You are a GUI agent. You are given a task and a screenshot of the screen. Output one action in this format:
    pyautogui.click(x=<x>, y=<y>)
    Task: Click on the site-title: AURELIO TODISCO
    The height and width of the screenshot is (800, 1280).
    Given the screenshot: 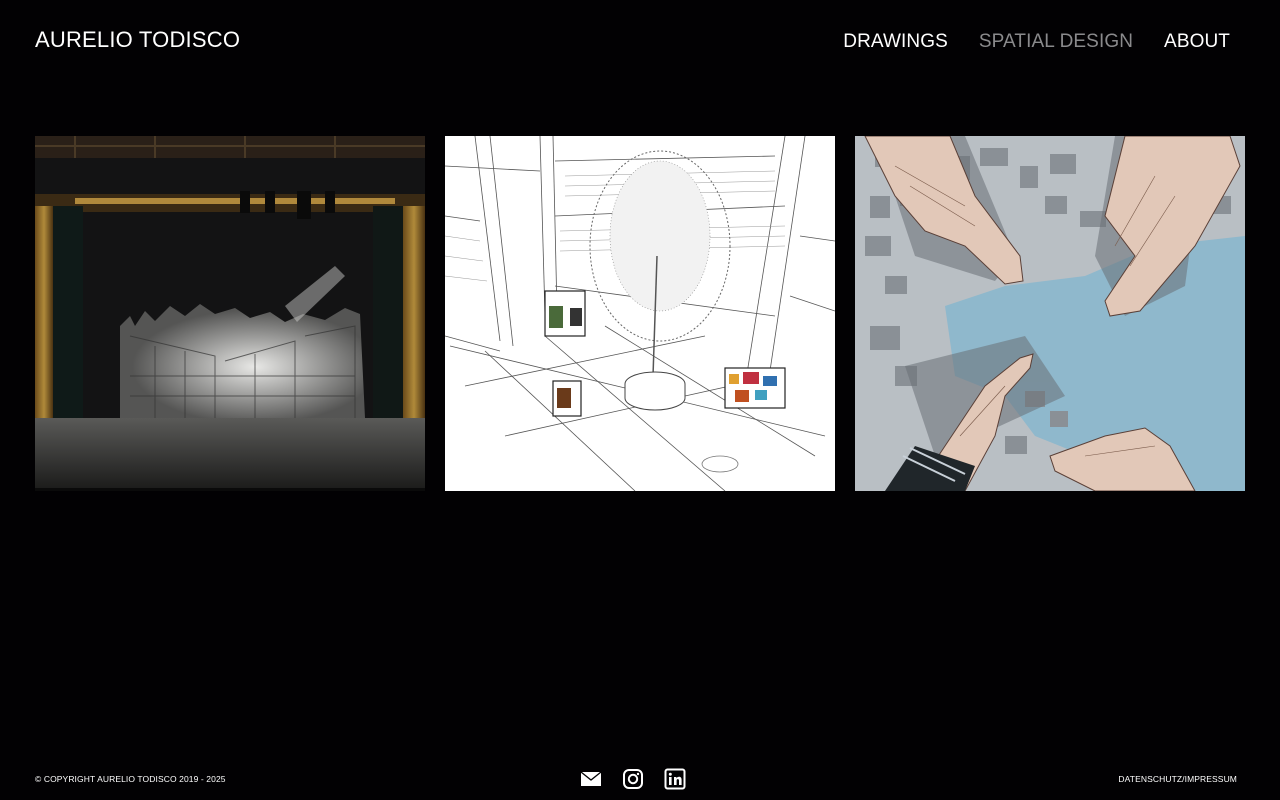 What is the action you would take?
    pyautogui.click(x=137, y=40)
    